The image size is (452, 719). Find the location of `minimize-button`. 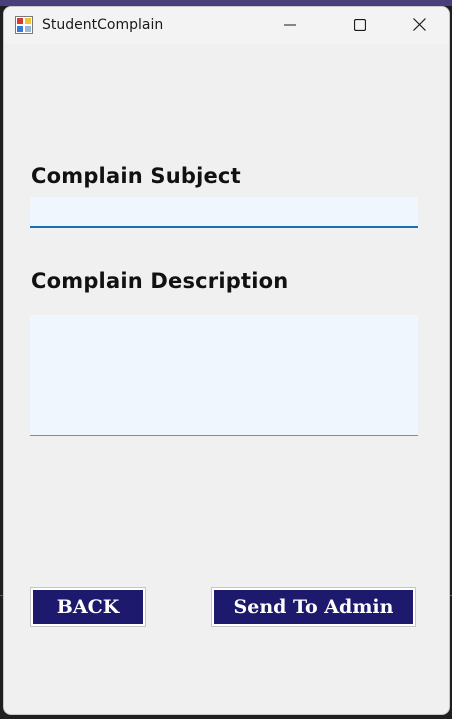

minimize-button is located at coordinates (290, 25).